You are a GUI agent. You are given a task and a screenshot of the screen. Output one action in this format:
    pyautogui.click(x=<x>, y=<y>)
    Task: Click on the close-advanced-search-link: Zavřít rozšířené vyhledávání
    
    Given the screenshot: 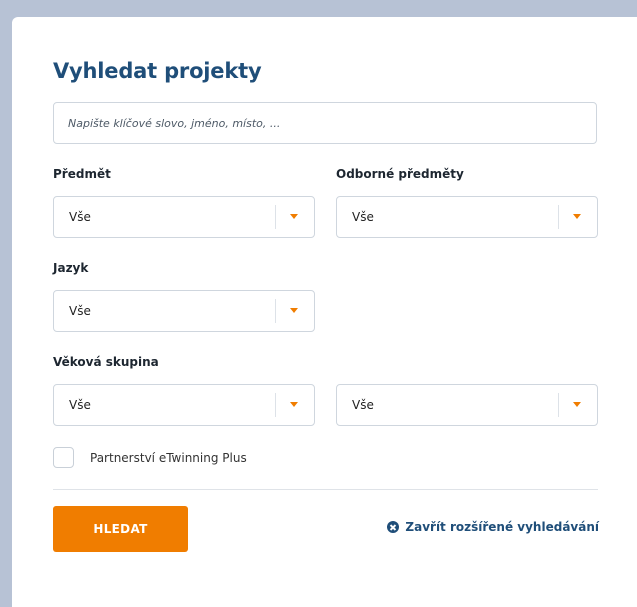 What is the action you would take?
    pyautogui.click(x=493, y=527)
    